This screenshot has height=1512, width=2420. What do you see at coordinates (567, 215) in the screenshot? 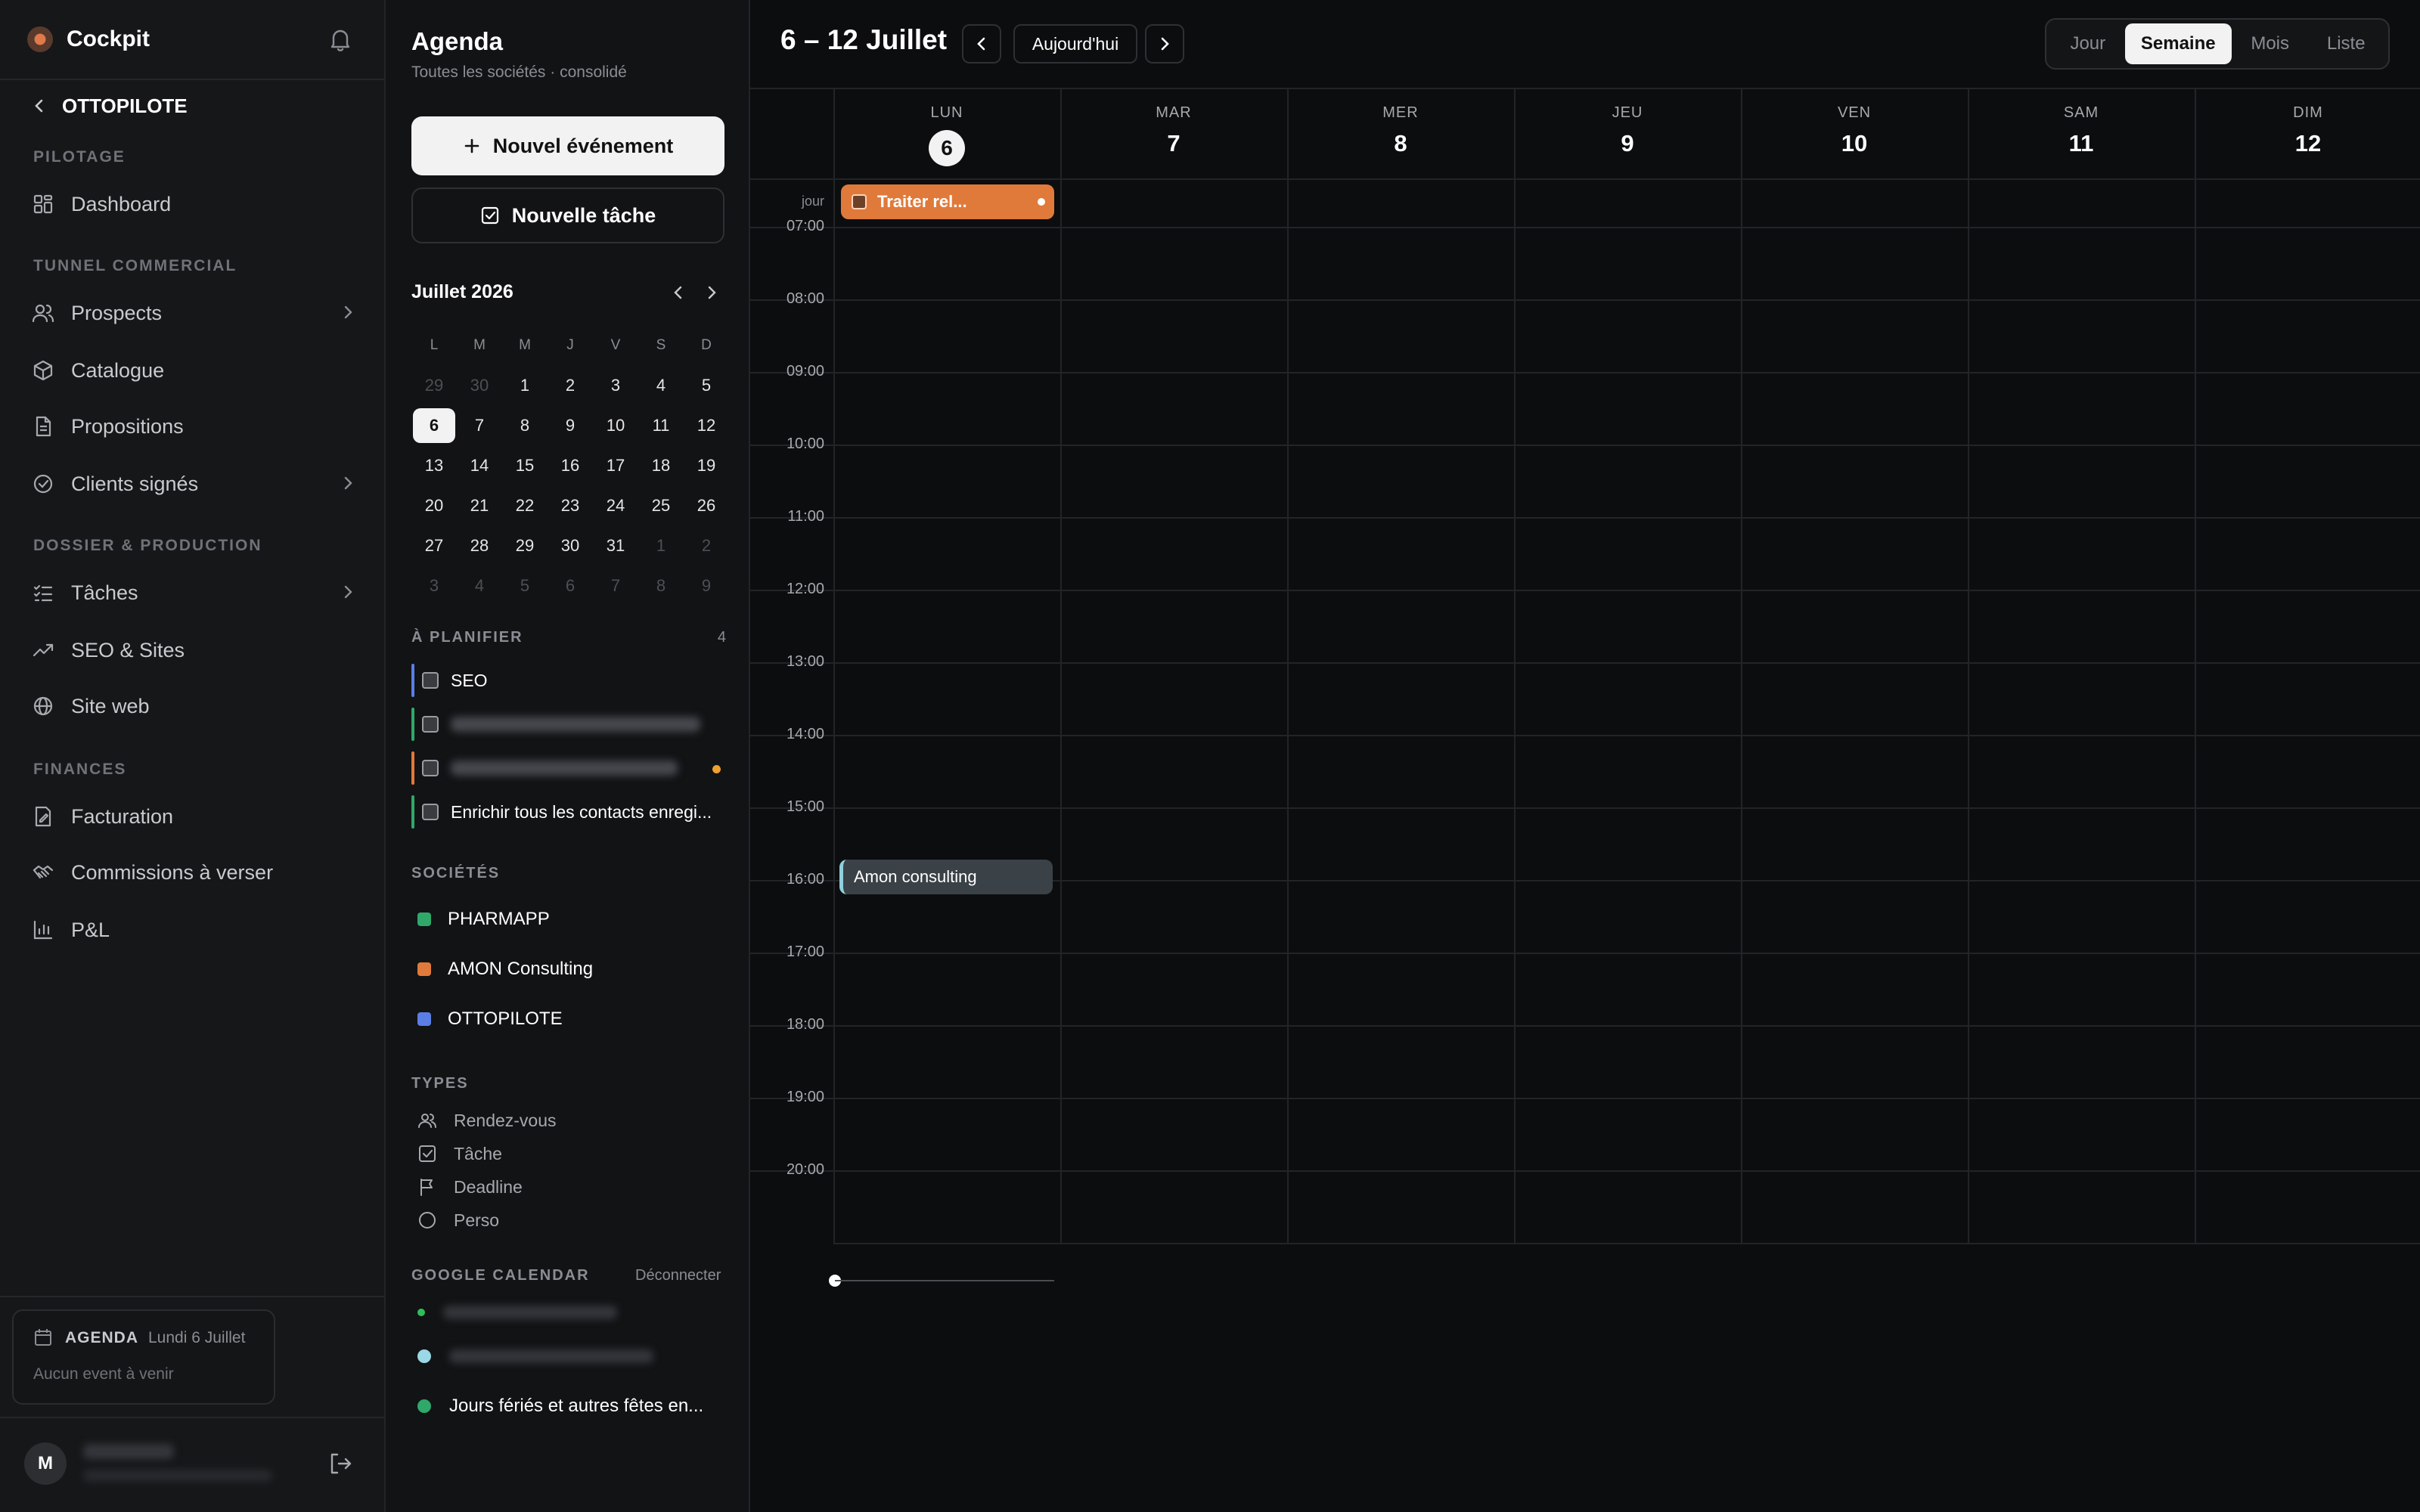
I see `new-task-button: Nouvelle tâche` at bounding box center [567, 215].